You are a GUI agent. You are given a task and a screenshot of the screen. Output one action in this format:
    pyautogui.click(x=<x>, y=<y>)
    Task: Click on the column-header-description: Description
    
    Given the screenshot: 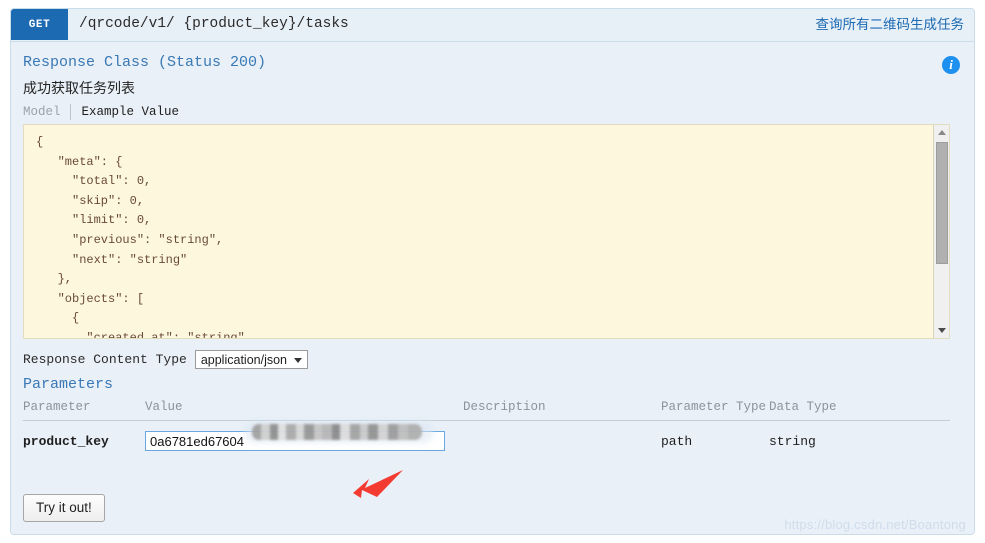 What is the action you would take?
    pyautogui.click(x=562, y=410)
    